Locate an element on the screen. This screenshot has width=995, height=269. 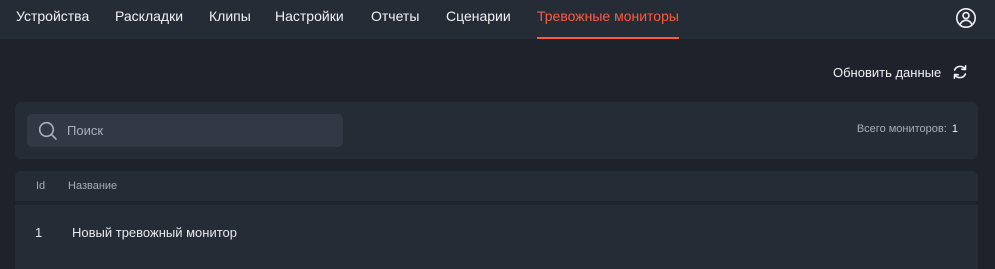
refresh-data-button: Обновить данные is located at coordinates (901, 72).